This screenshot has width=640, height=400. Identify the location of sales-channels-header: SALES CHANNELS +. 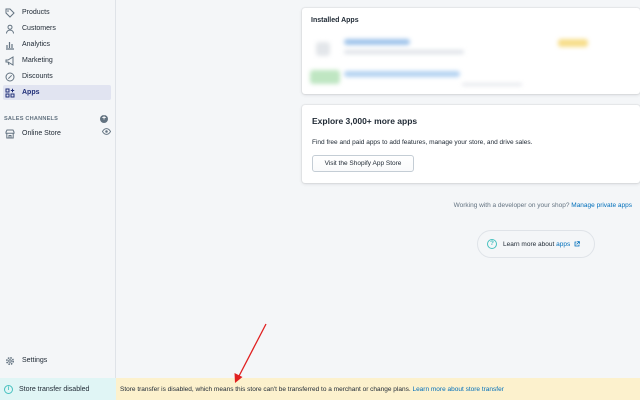
(56, 119).